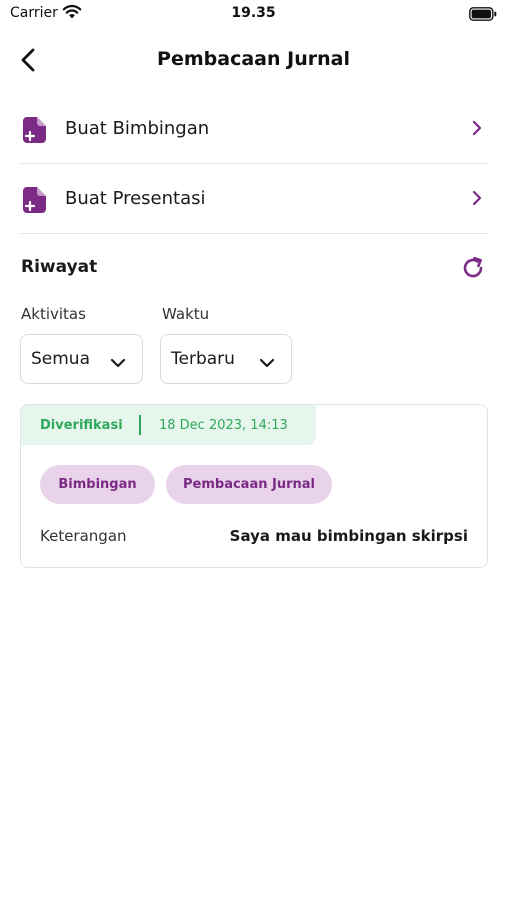 Image resolution: width=507 pixels, height=900 pixels. I want to click on activity-filter-value: Semua, so click(61, 359).